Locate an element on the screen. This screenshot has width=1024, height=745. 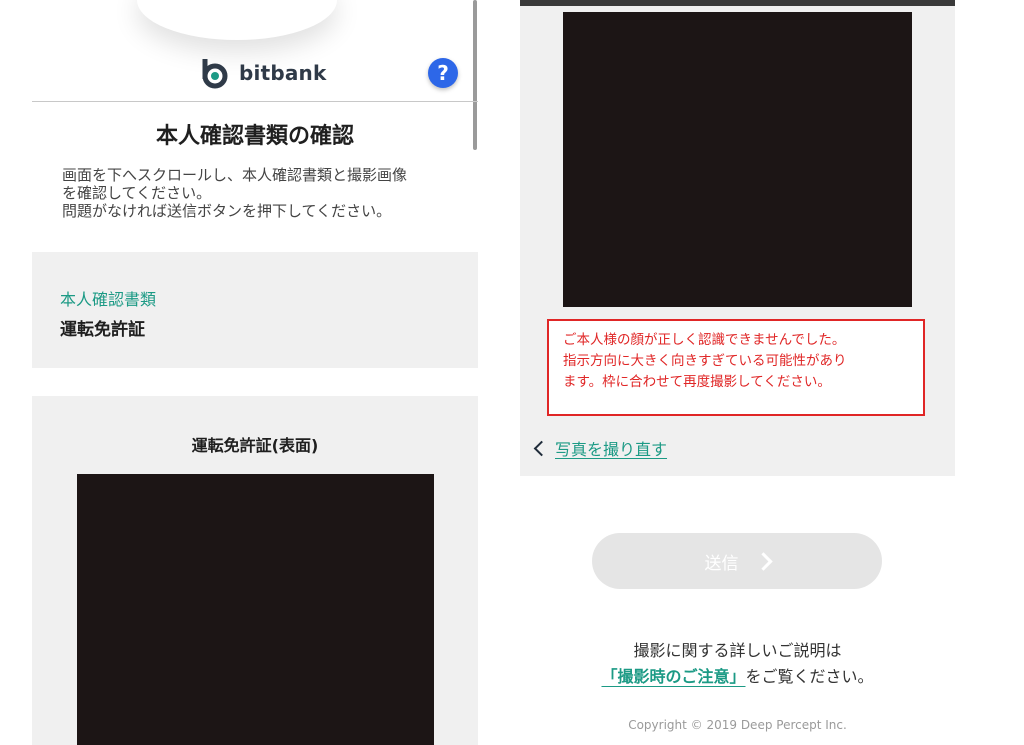
header-divider is located at coordinates (255, 101).